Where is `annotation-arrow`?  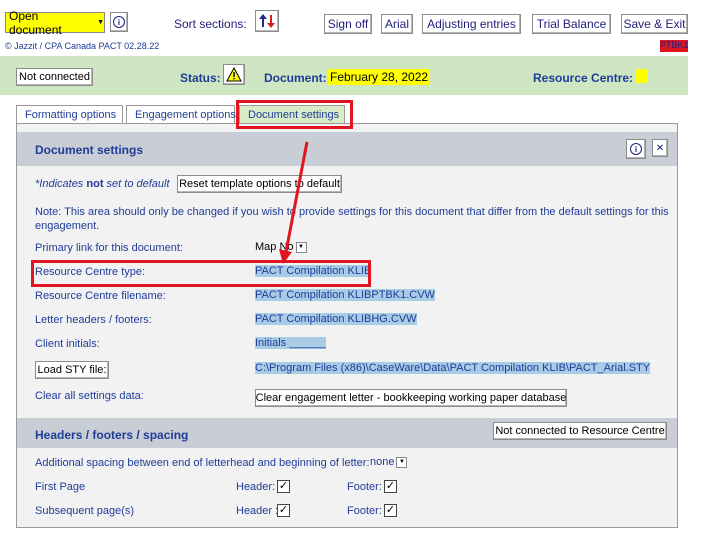 annotation-arrow is located at coordinates (294, 202).